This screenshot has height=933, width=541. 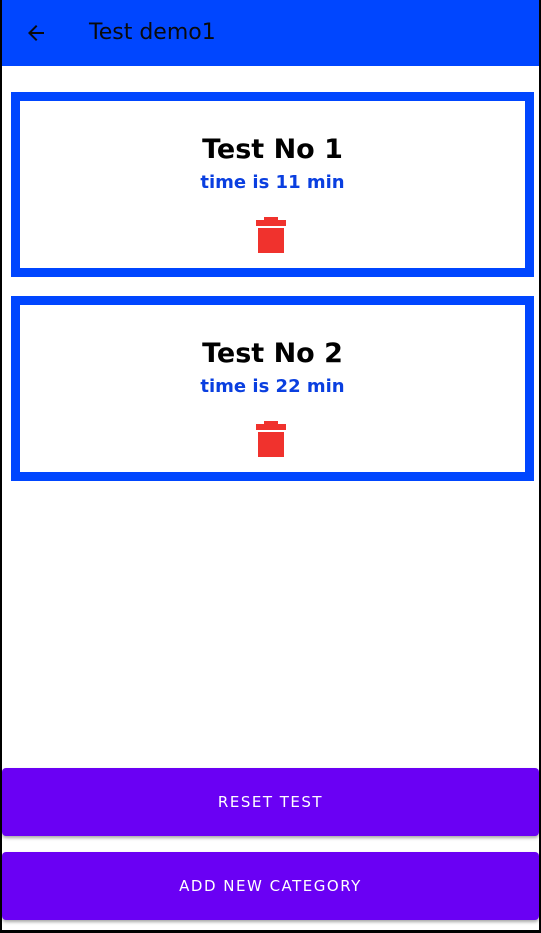 I want to click on test-time: time is 11 min, so click(x=272, y=182).